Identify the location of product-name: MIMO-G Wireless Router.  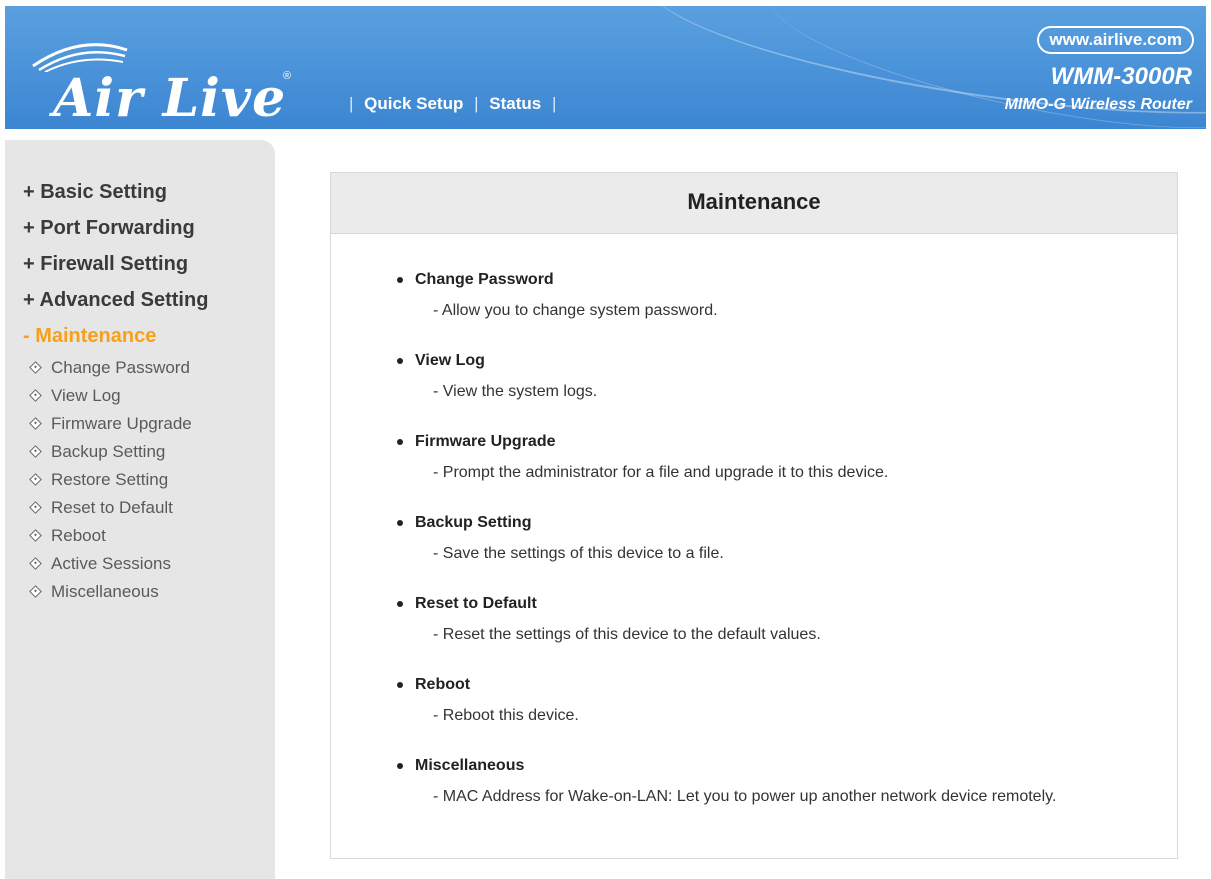
(1098, 104).